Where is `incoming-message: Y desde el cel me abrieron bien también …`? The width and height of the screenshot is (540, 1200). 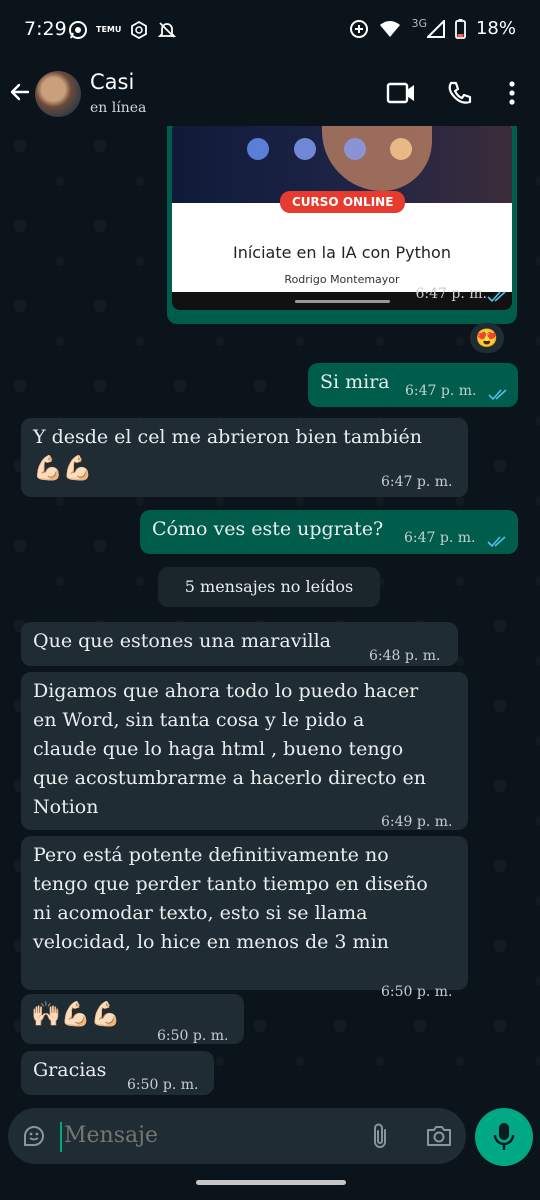
incoming-message: Y desde el cel me abrieron bien también … is located at coordinates (244, 457).